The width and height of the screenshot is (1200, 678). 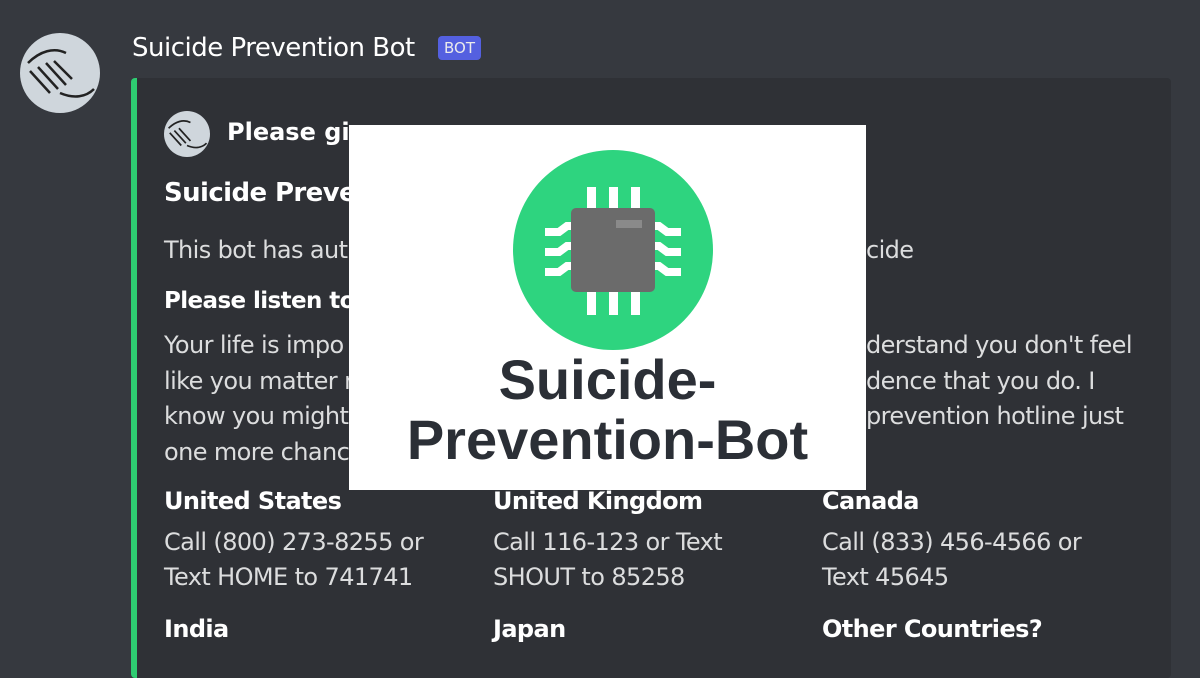 I want to click on hotline-other: Other Countries?, so click(x=932, y=629).